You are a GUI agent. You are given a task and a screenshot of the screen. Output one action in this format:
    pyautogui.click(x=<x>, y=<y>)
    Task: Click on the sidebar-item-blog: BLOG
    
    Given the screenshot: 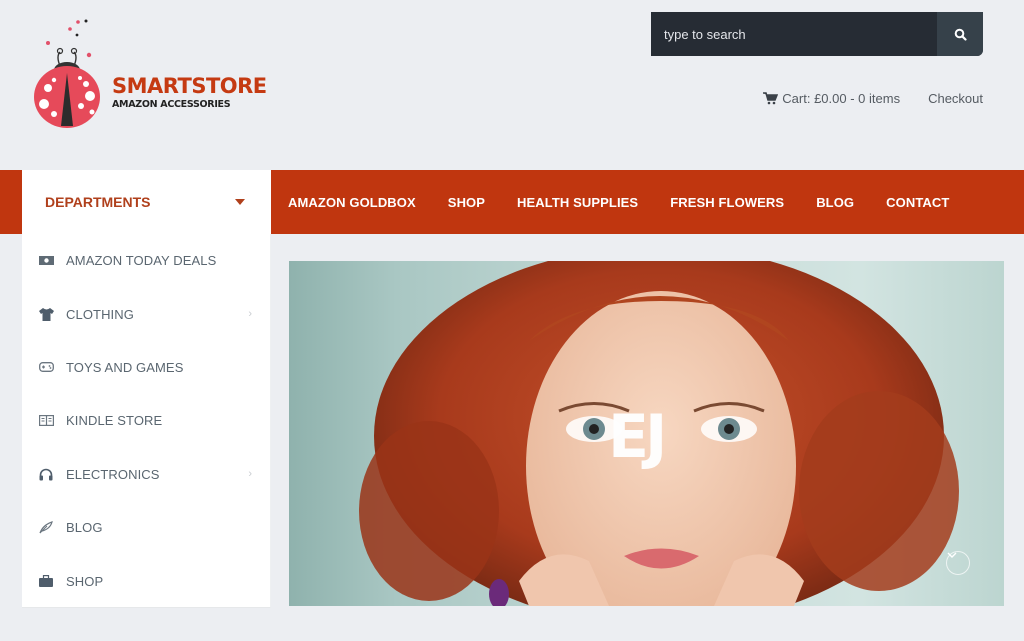 What is the action you would take?
    pyautogui.click(x=146, y=527)
    